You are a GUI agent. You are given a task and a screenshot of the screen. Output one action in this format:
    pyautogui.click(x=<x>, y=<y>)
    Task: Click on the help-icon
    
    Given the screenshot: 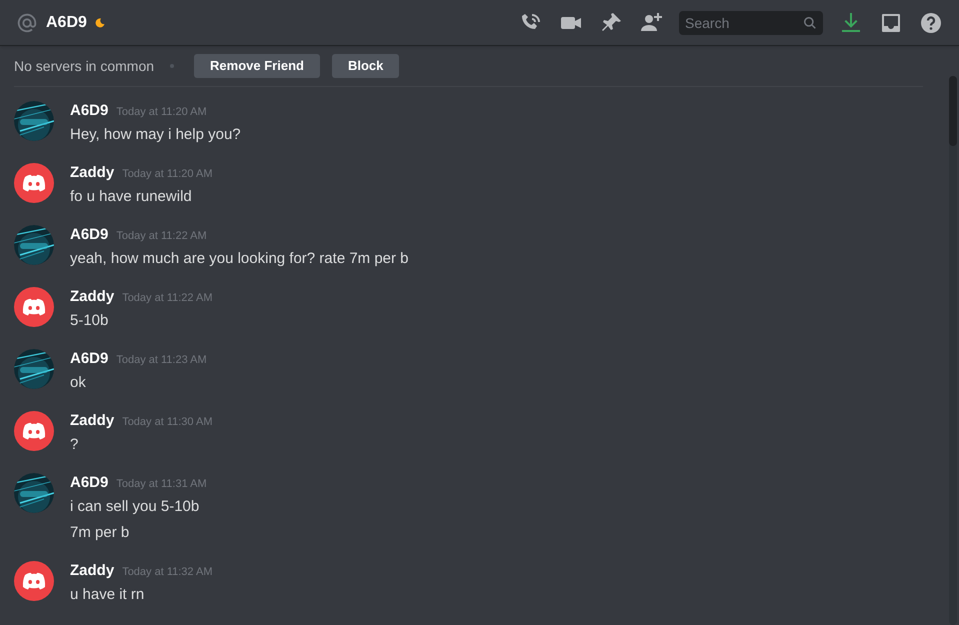 What is the action you would take?
    pyautogui.click(x=931, y=22)
    